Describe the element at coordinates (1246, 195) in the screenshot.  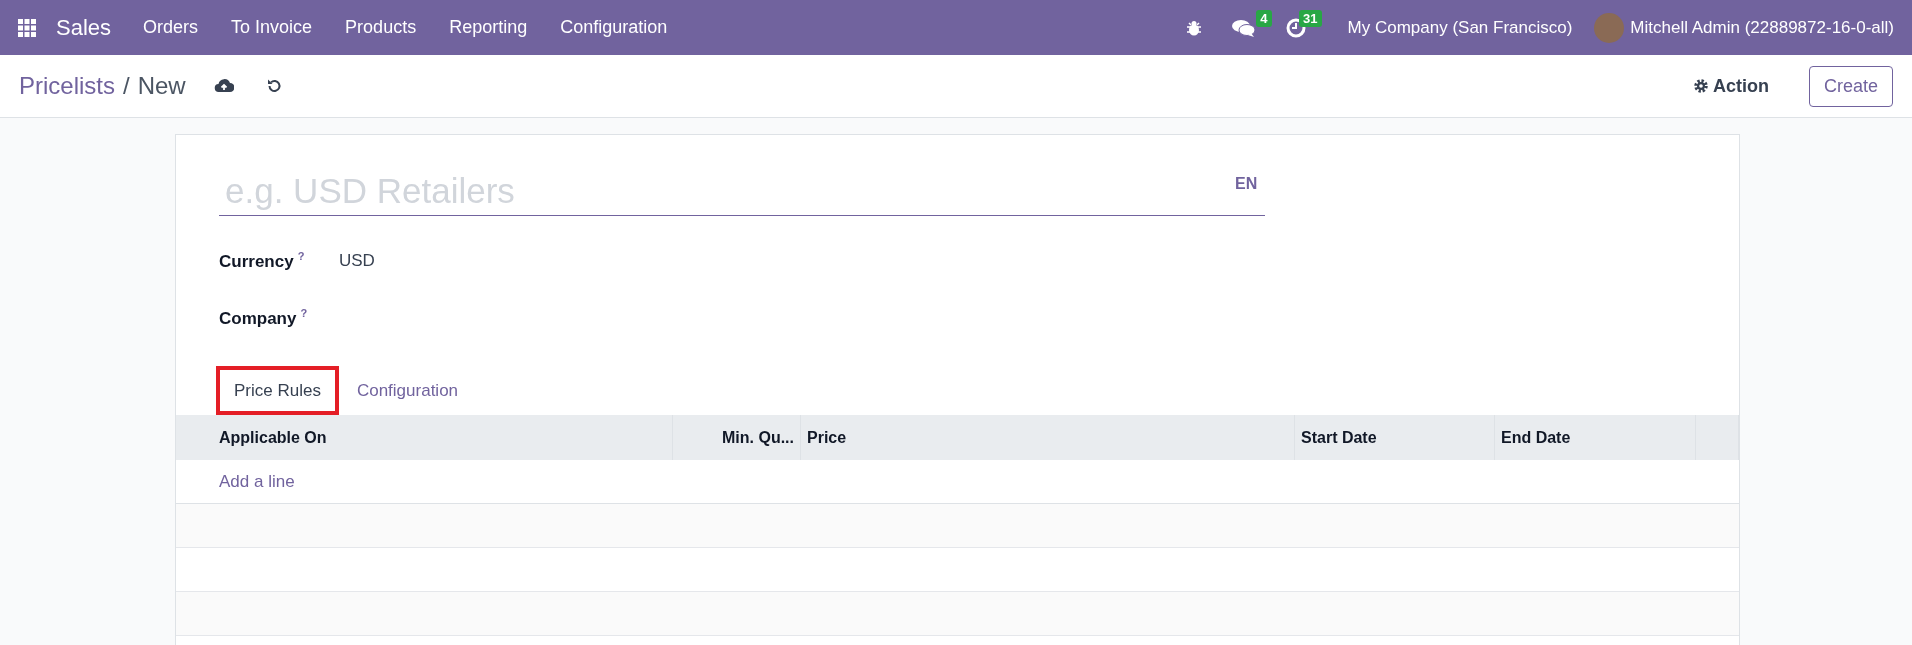
I see `language-button: EN` at that location.